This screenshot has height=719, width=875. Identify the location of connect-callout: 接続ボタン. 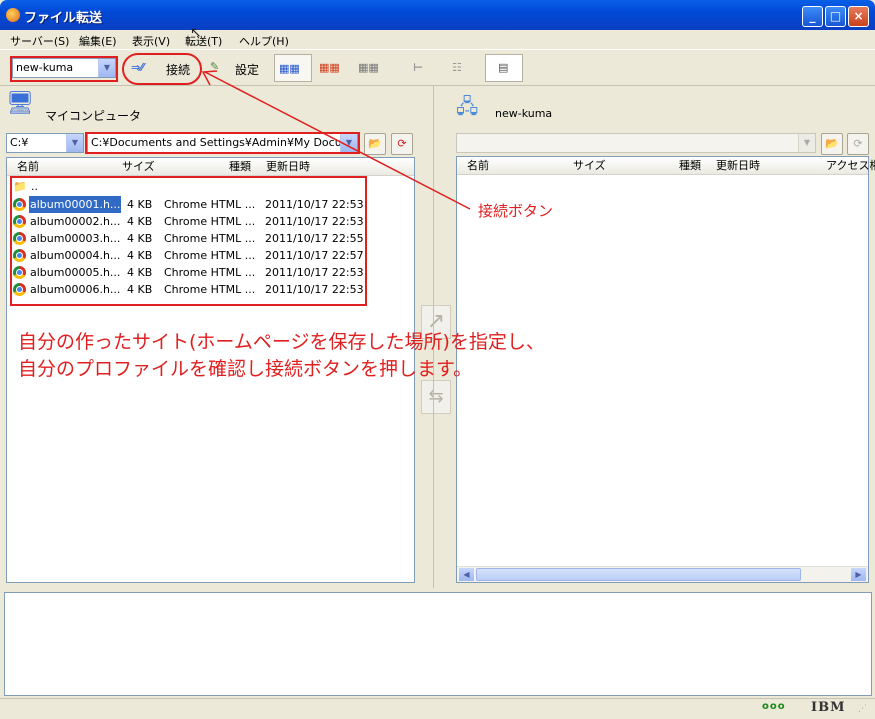
(516, 211).